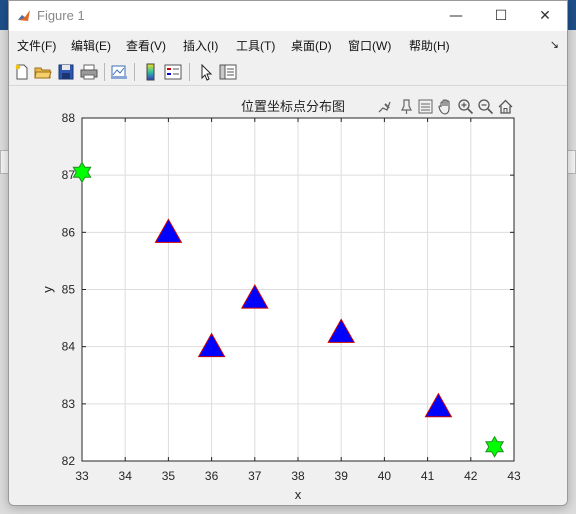  Describe the element at coordinates (69, 175) in the screenshot. I see `y-tick-label: 87` at that location.